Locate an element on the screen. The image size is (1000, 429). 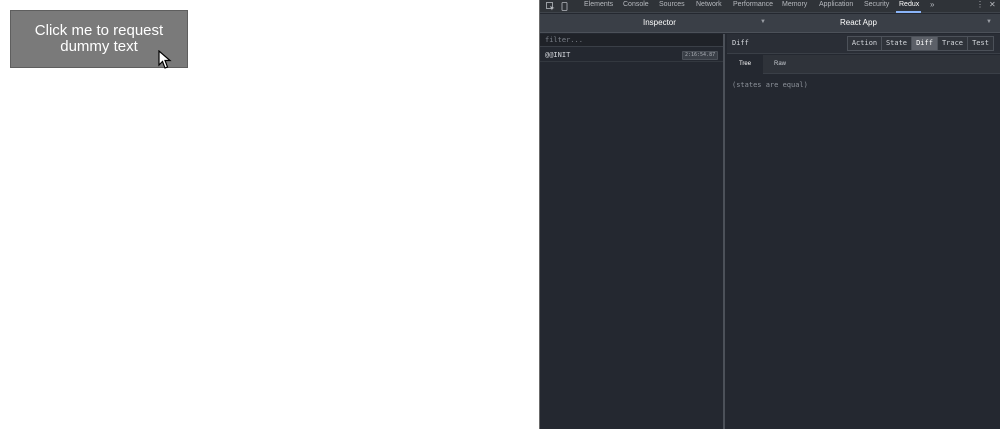
device-toolbar-icon is located at coordinates (564, 6).